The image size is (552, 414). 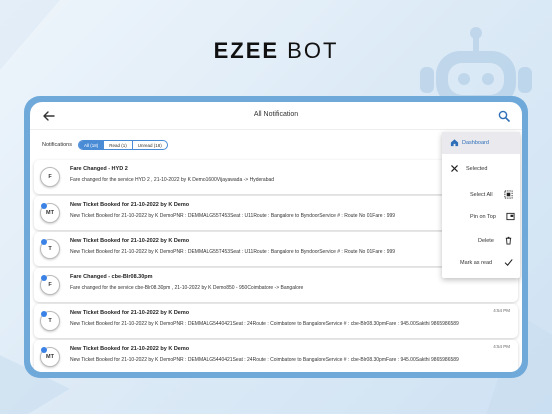 I want to click on page-title: All Notification, so click(x=276, y=114).